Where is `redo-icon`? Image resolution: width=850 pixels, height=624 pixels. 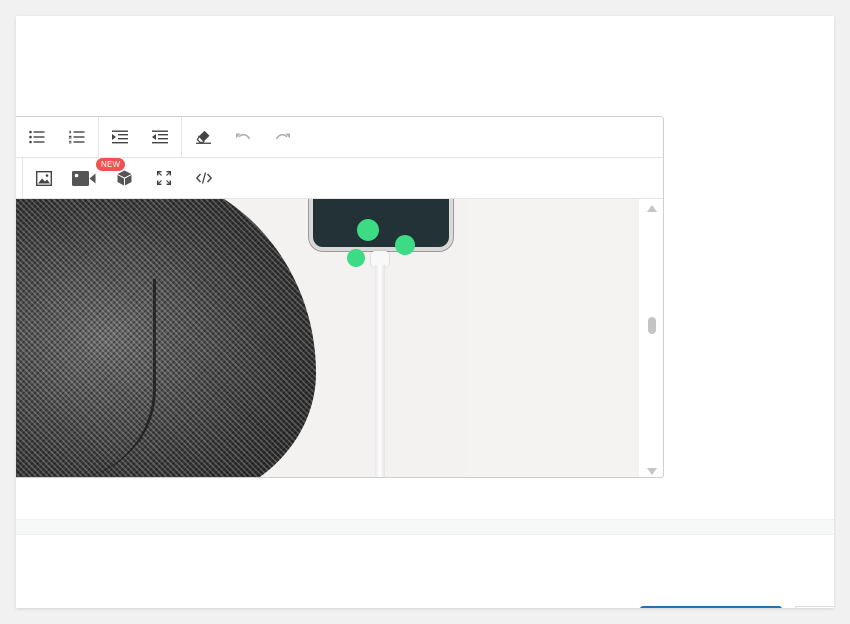 redo-icon is located at coordinates (282, 136).